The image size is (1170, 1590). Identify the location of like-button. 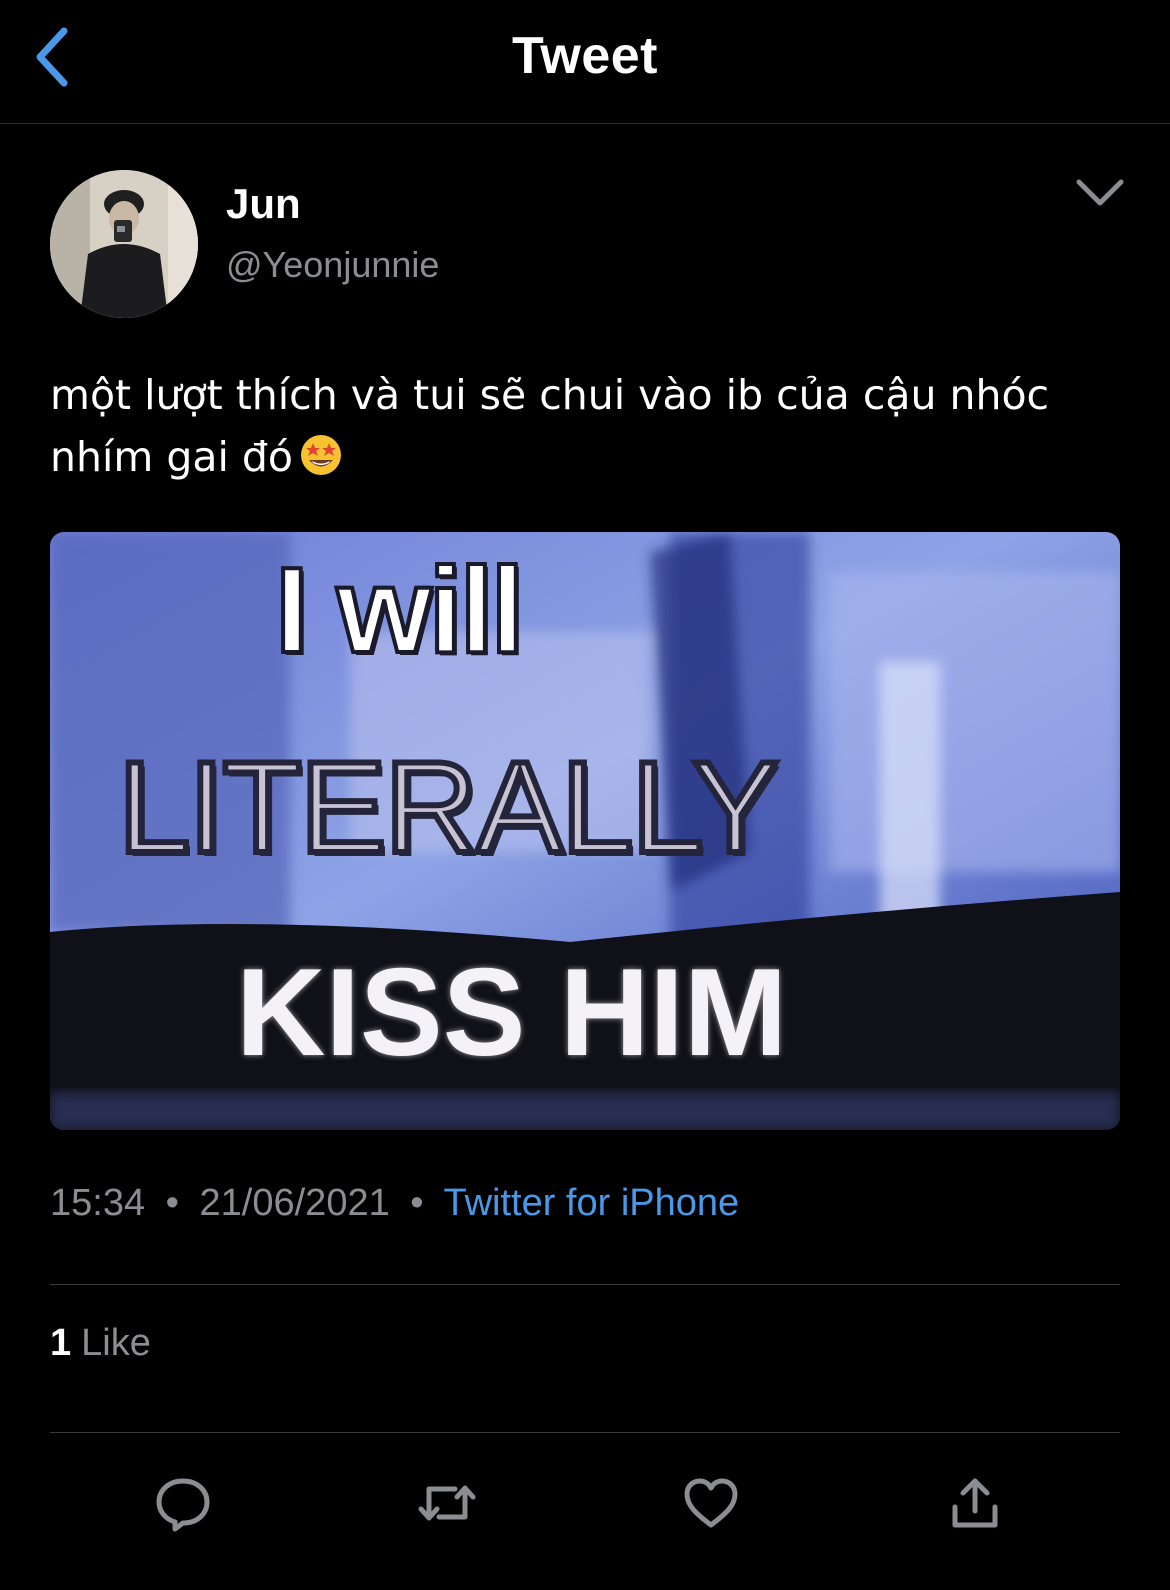
(711, 1503).